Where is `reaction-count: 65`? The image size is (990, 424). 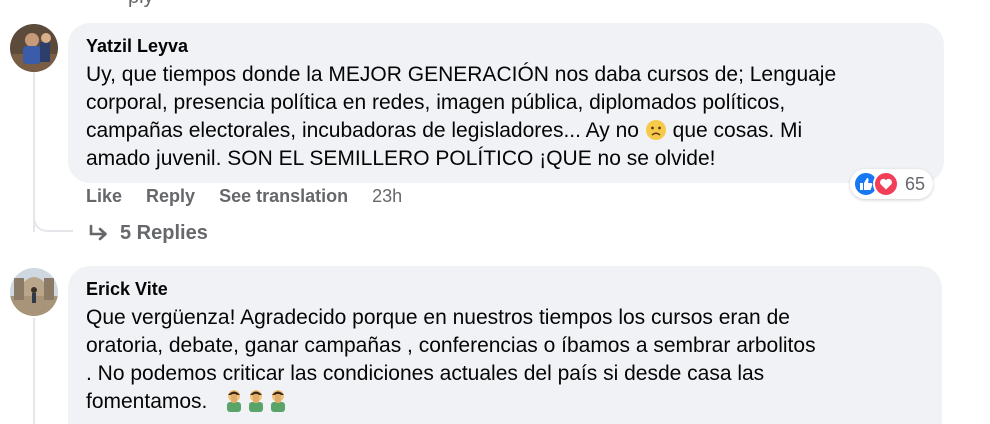
reaction-count: 65 is located at coordinates (915, 183).